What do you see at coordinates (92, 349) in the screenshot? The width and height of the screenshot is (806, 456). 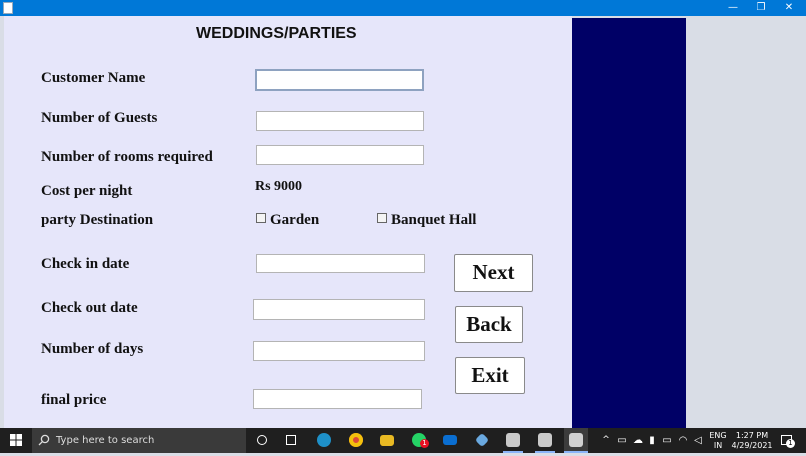 I see `days-label: Number of days` at bounding box center [92, 349].